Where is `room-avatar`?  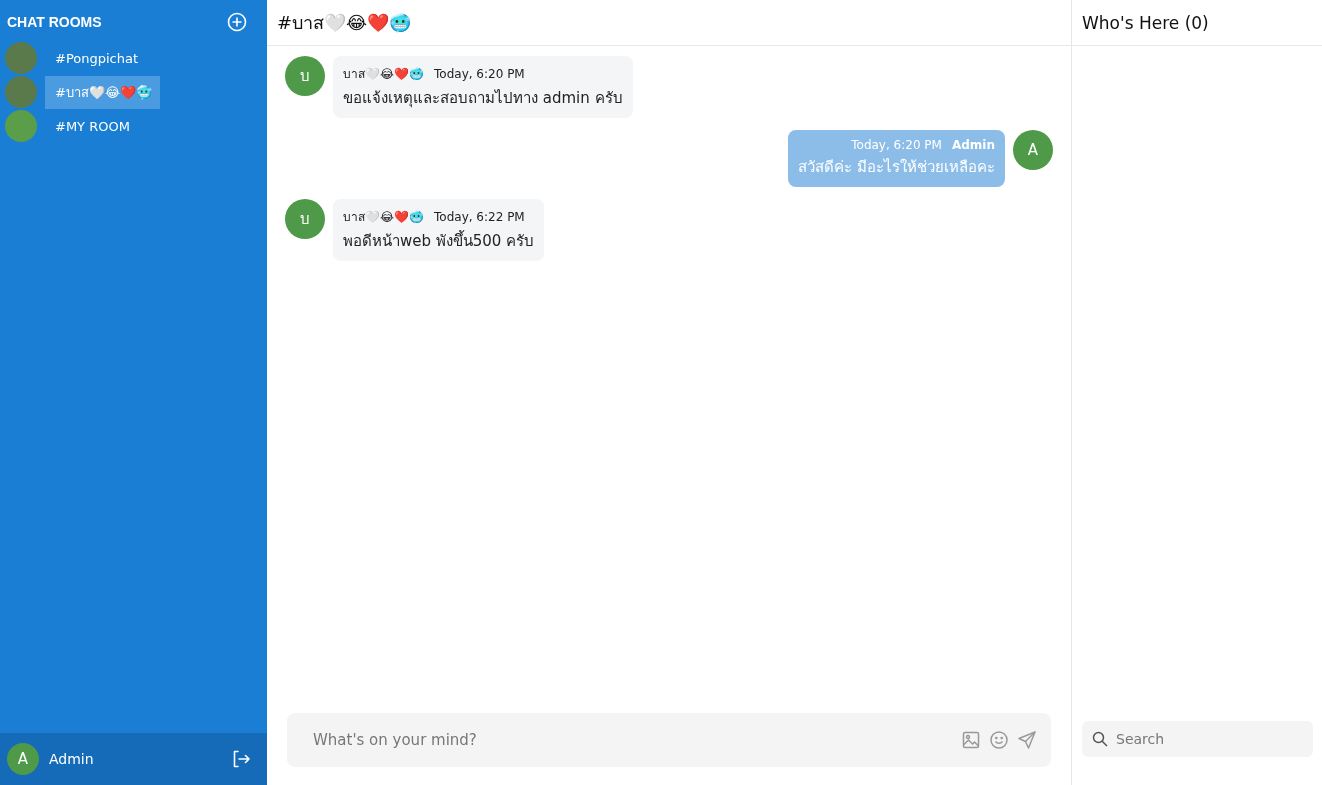 room-avatar is located at coordinates (21, 126).